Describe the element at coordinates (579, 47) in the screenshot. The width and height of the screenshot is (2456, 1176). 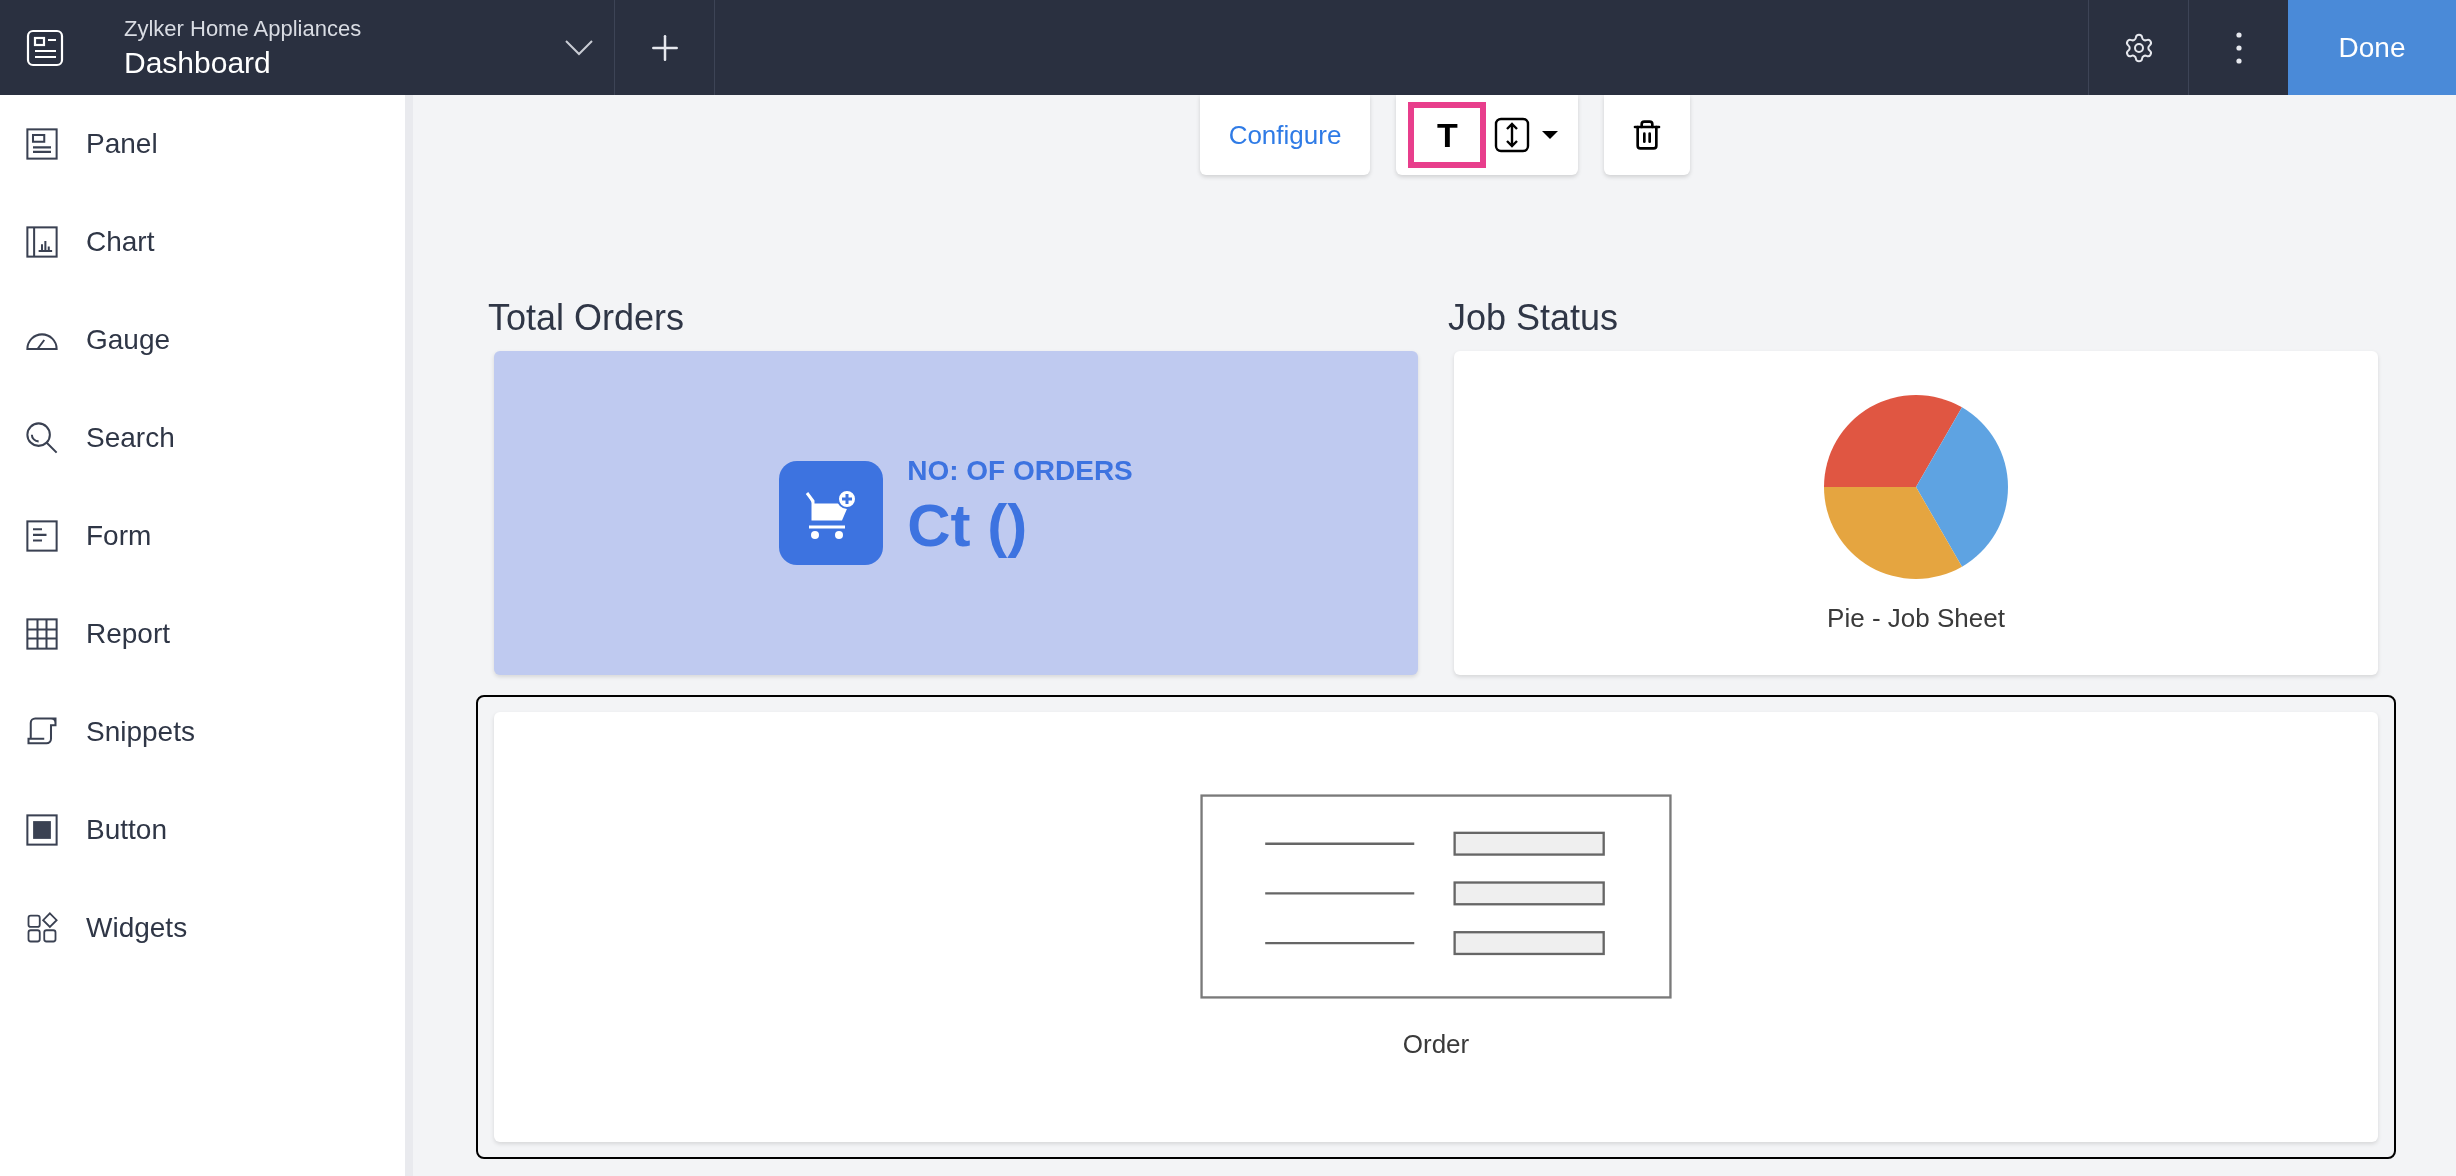
I see `chevron-down-icon` at that location.